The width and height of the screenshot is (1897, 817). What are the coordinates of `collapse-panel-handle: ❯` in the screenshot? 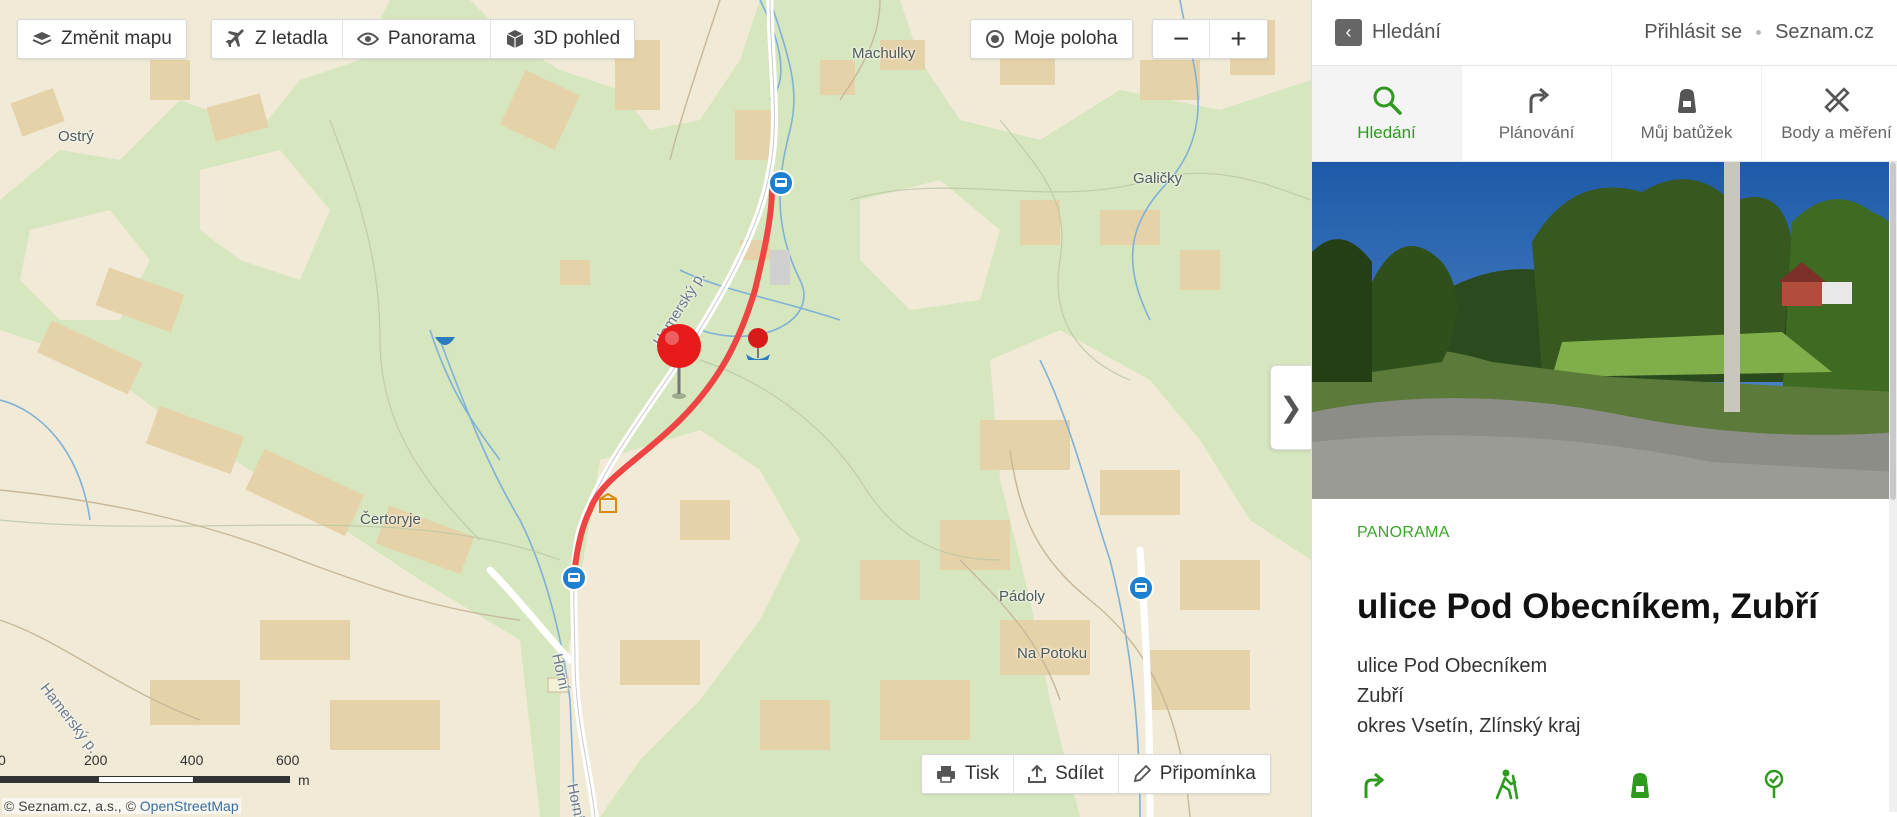 It's located at (1290, 407).